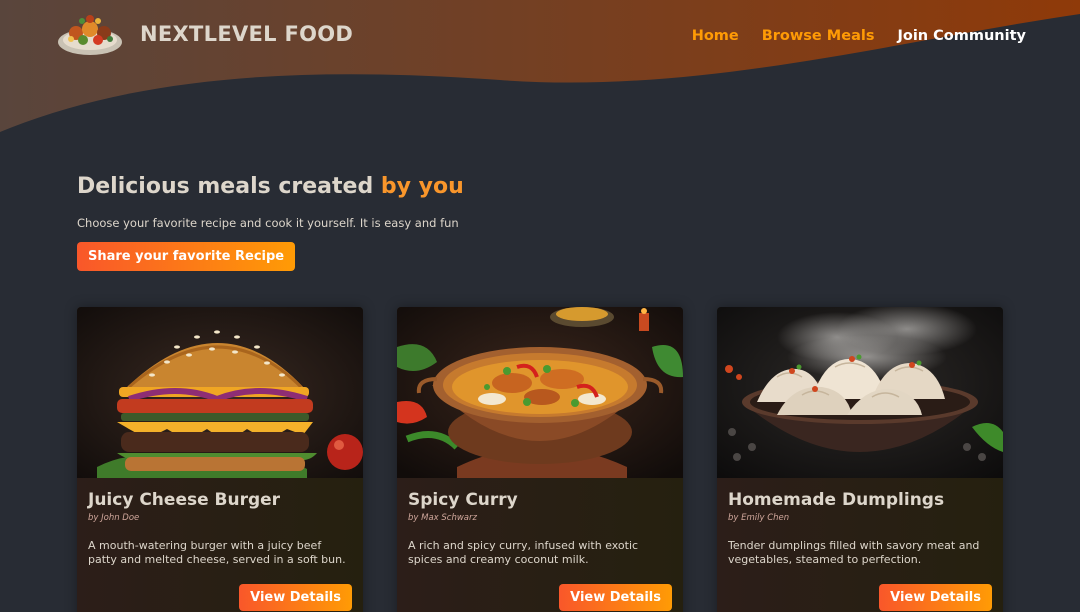  I want to click on nav-home: Home, so click(715, 36).